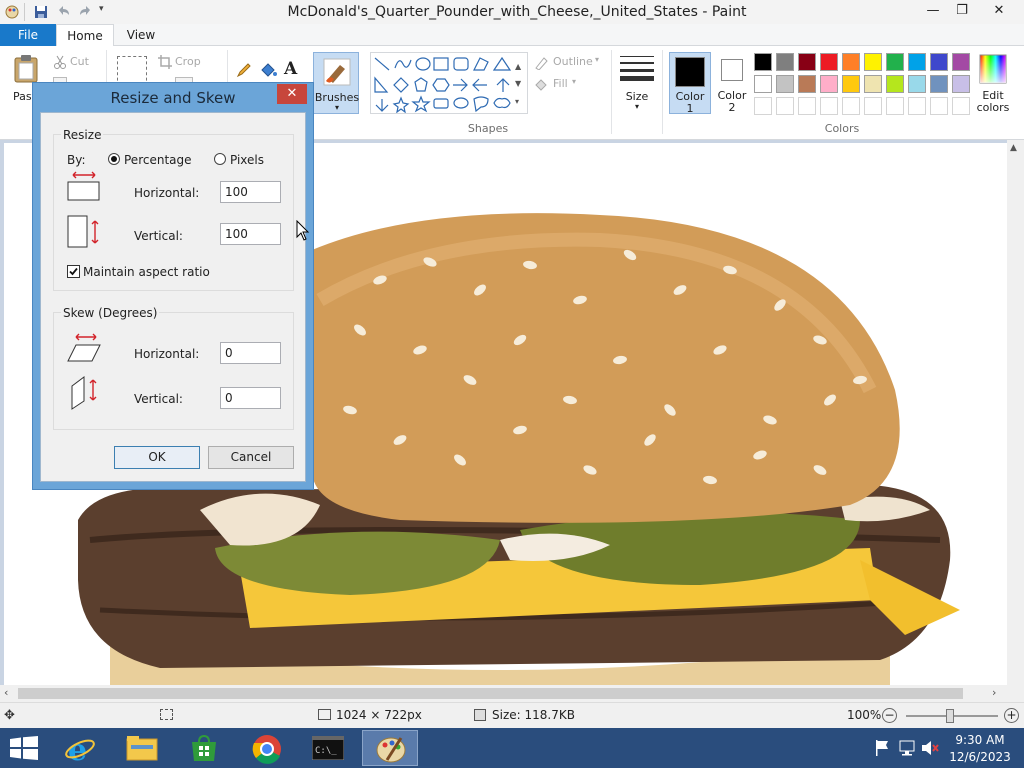  I want to click on tab-view: View, so click(141, 35).